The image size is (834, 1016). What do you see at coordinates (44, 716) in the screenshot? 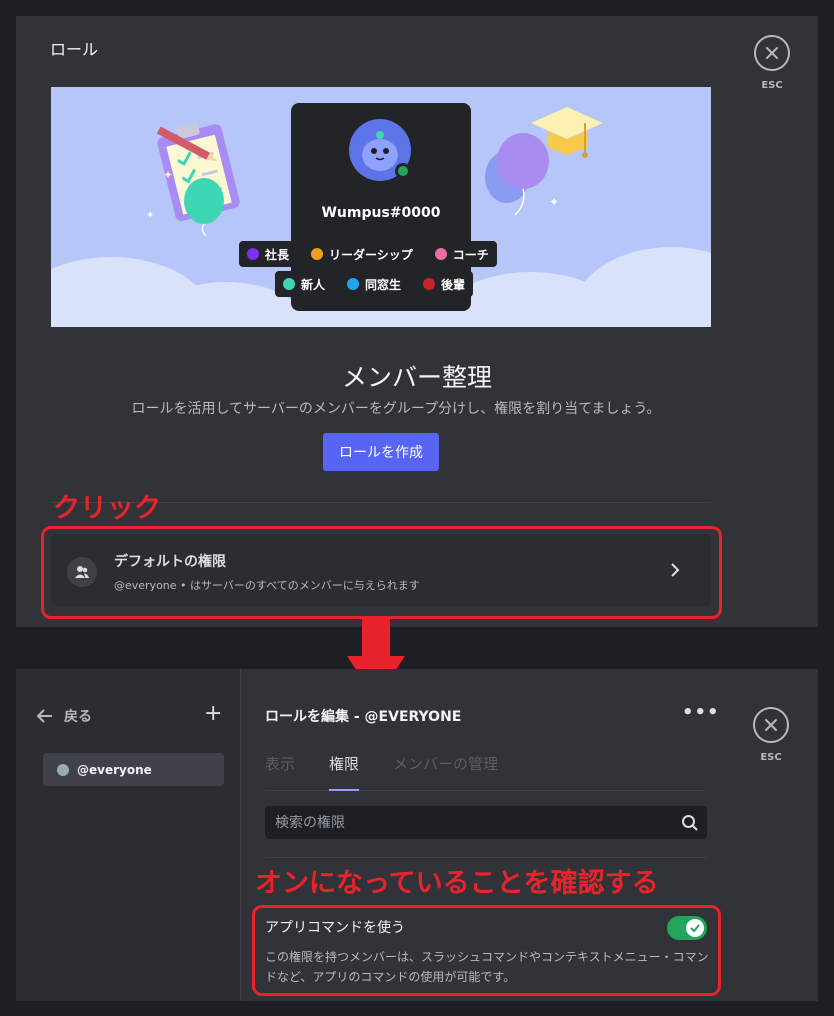
I see `arrow-left-icon` at bounding box center [44, 716].